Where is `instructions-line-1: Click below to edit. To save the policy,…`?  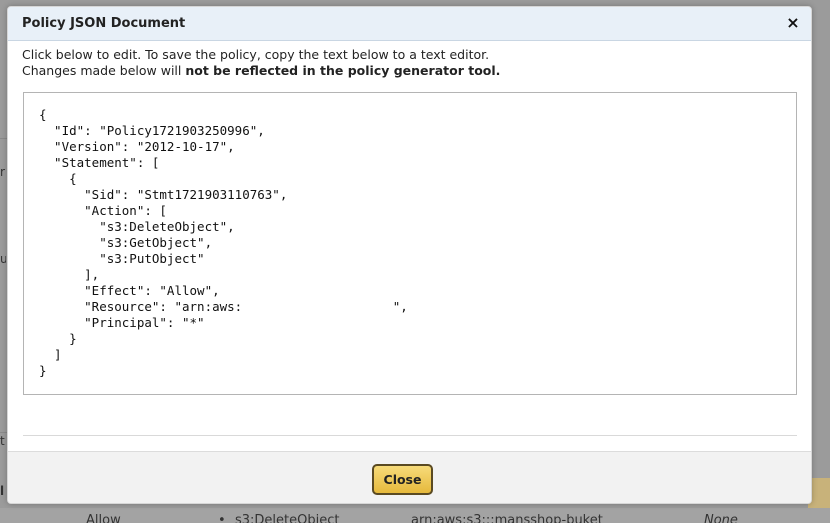
instructions-line-1: Click below to edit. To save the policy,… is located at coordinates (256, 54).